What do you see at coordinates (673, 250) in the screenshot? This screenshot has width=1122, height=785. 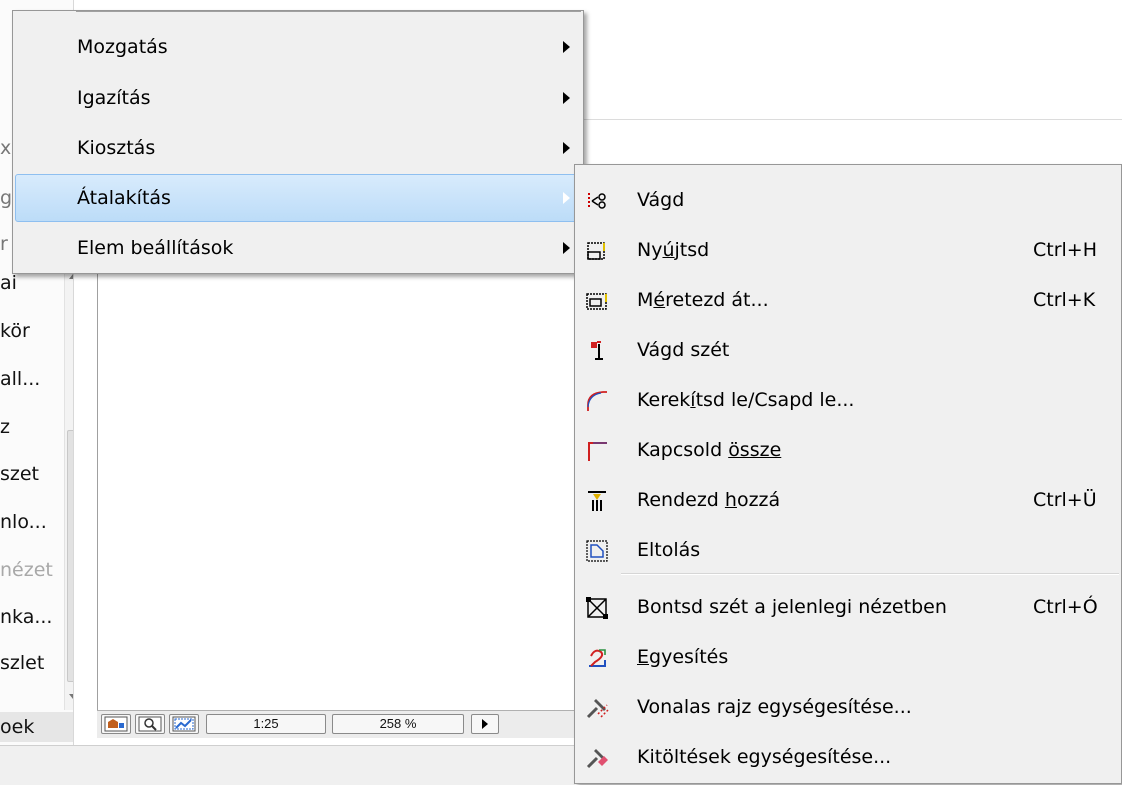 I see `submenu-item-label: Nyújtsd` at bounding box center [673, 250].